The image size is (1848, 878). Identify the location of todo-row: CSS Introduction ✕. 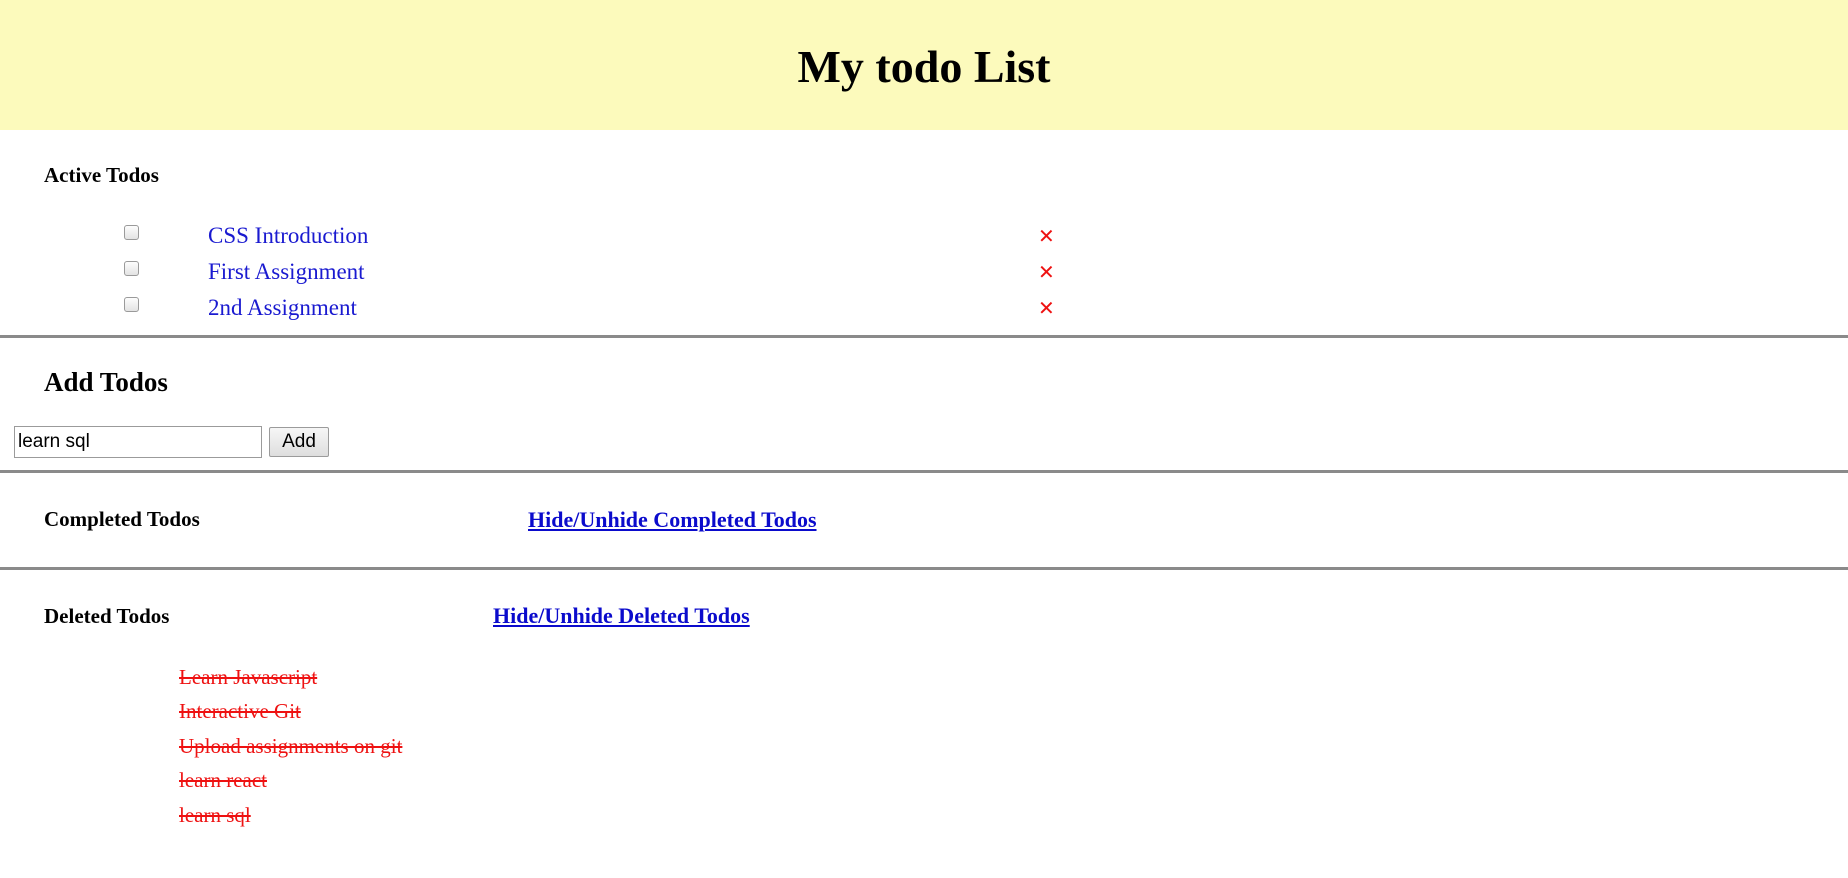
(550, 237).